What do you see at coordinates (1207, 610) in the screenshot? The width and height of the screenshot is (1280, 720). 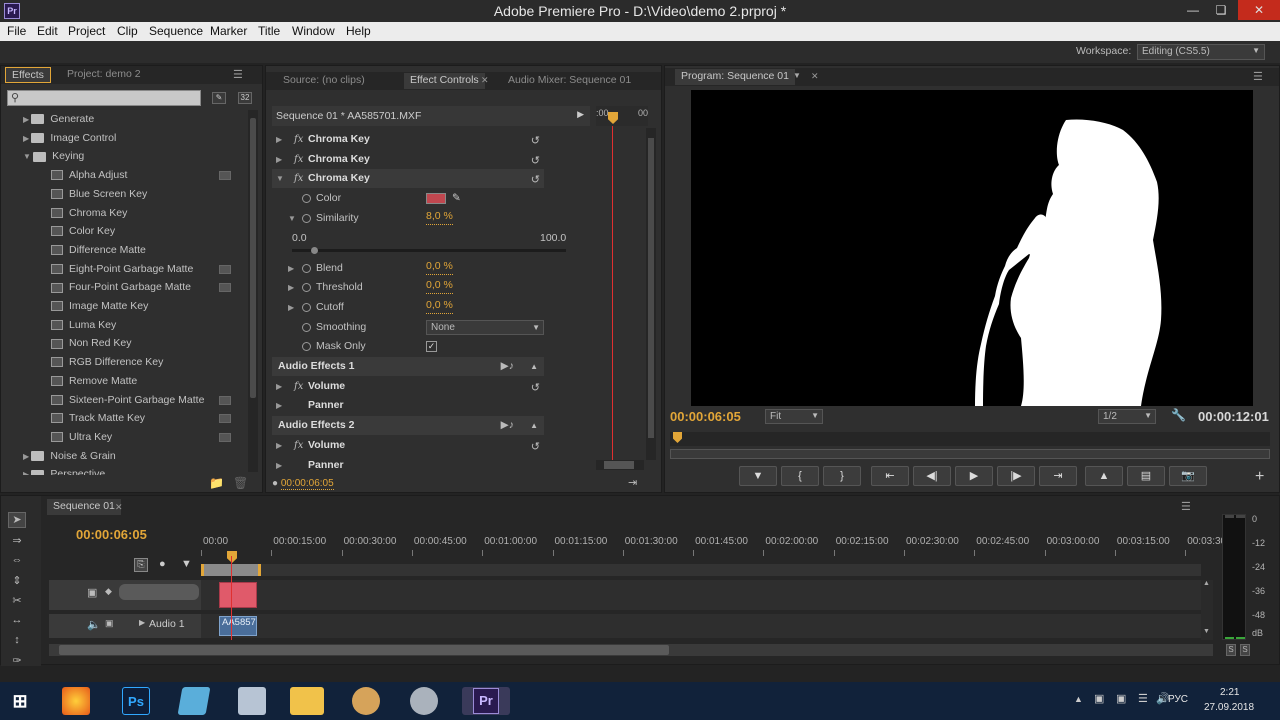 I see `track-vertical-scrollbar: ▲ ▼` at bounding box center [1207, 610].